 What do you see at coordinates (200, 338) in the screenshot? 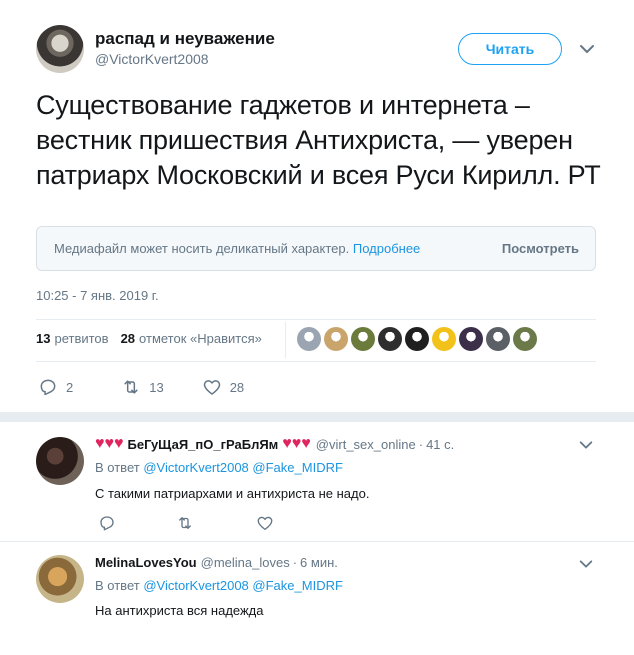
I see `likes-label: отметок «Нравится»` at bounding box center [200, 338].